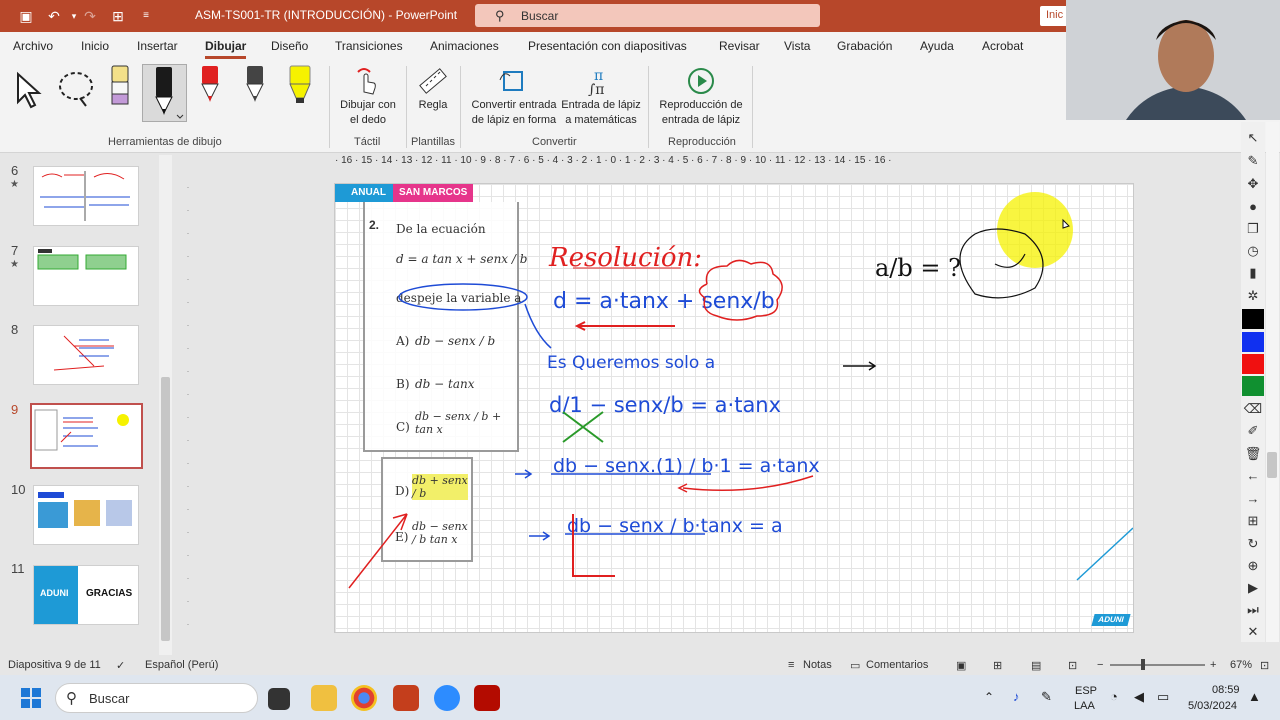  What do you see at coordinates (120, 665) in the screenshot?
I see `spellcheck-icon: ✓` at bounding box center [120, 665].